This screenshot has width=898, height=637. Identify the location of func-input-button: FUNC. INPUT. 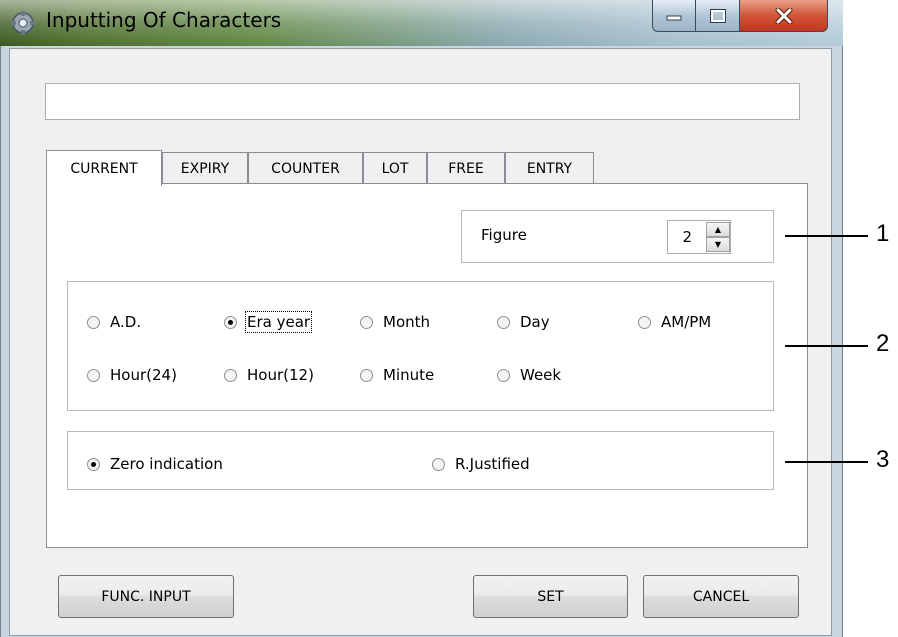
(146, 596).